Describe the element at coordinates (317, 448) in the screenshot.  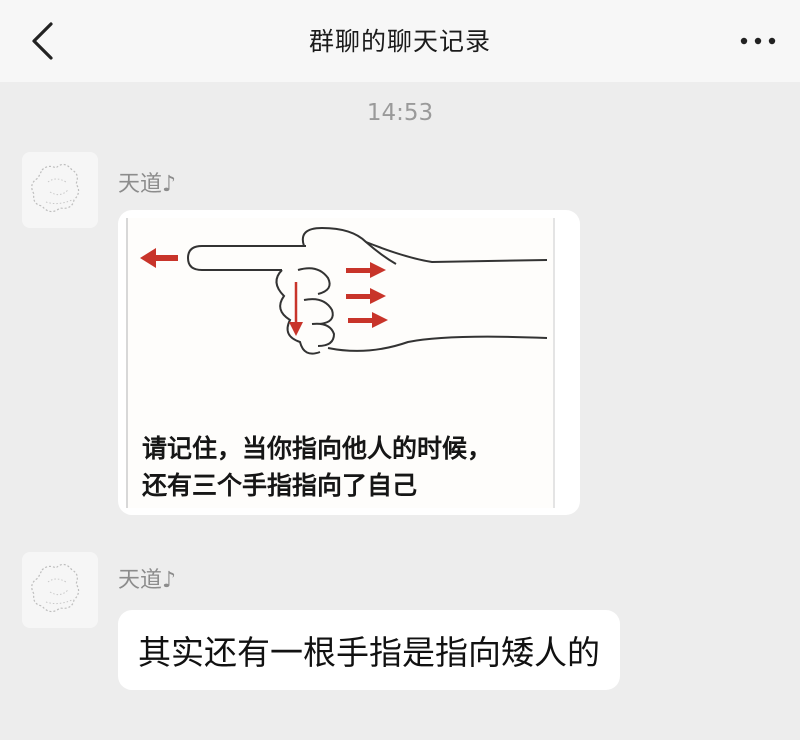
I see `image-caption-line: 请记住，当你指向他人的时候，` at that location.